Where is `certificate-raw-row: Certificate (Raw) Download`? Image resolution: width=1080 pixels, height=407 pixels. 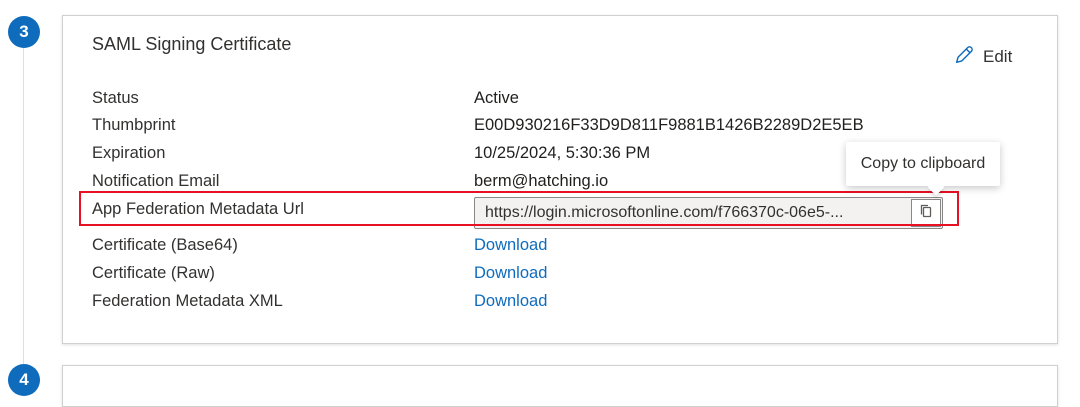 certificate-raw-row: Certificate (Raw) Download is located at coordinates (319, 273).